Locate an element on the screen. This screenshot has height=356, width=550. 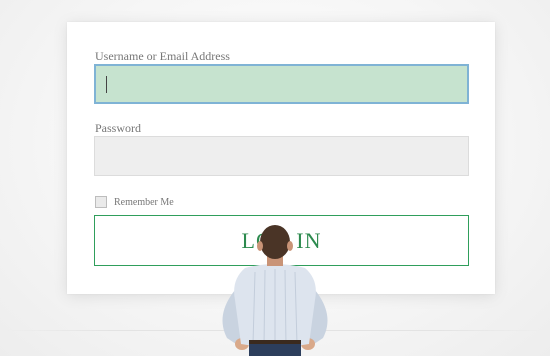
remember-me-label: Remember Me is located at coordinates (144, 202).